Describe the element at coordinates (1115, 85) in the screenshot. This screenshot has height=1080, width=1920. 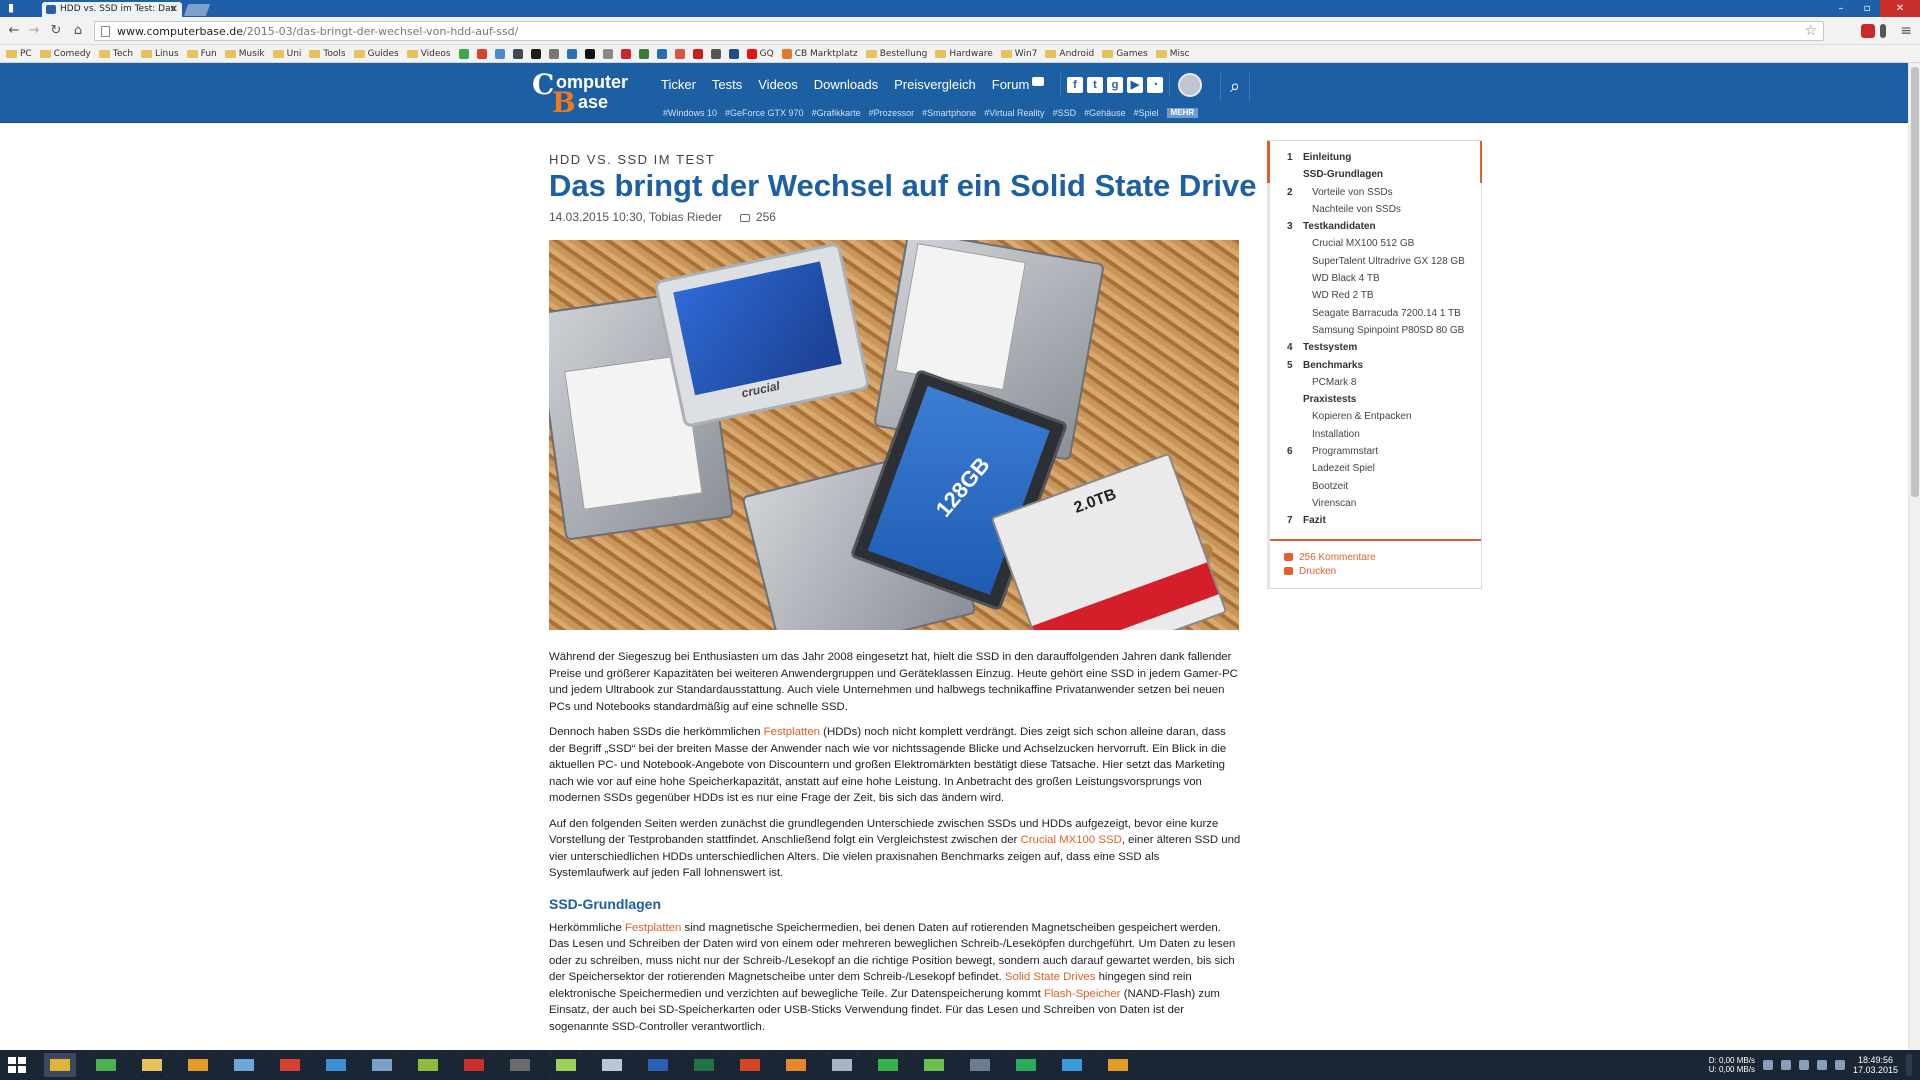
I see `google-plus-icon: g` at that location.